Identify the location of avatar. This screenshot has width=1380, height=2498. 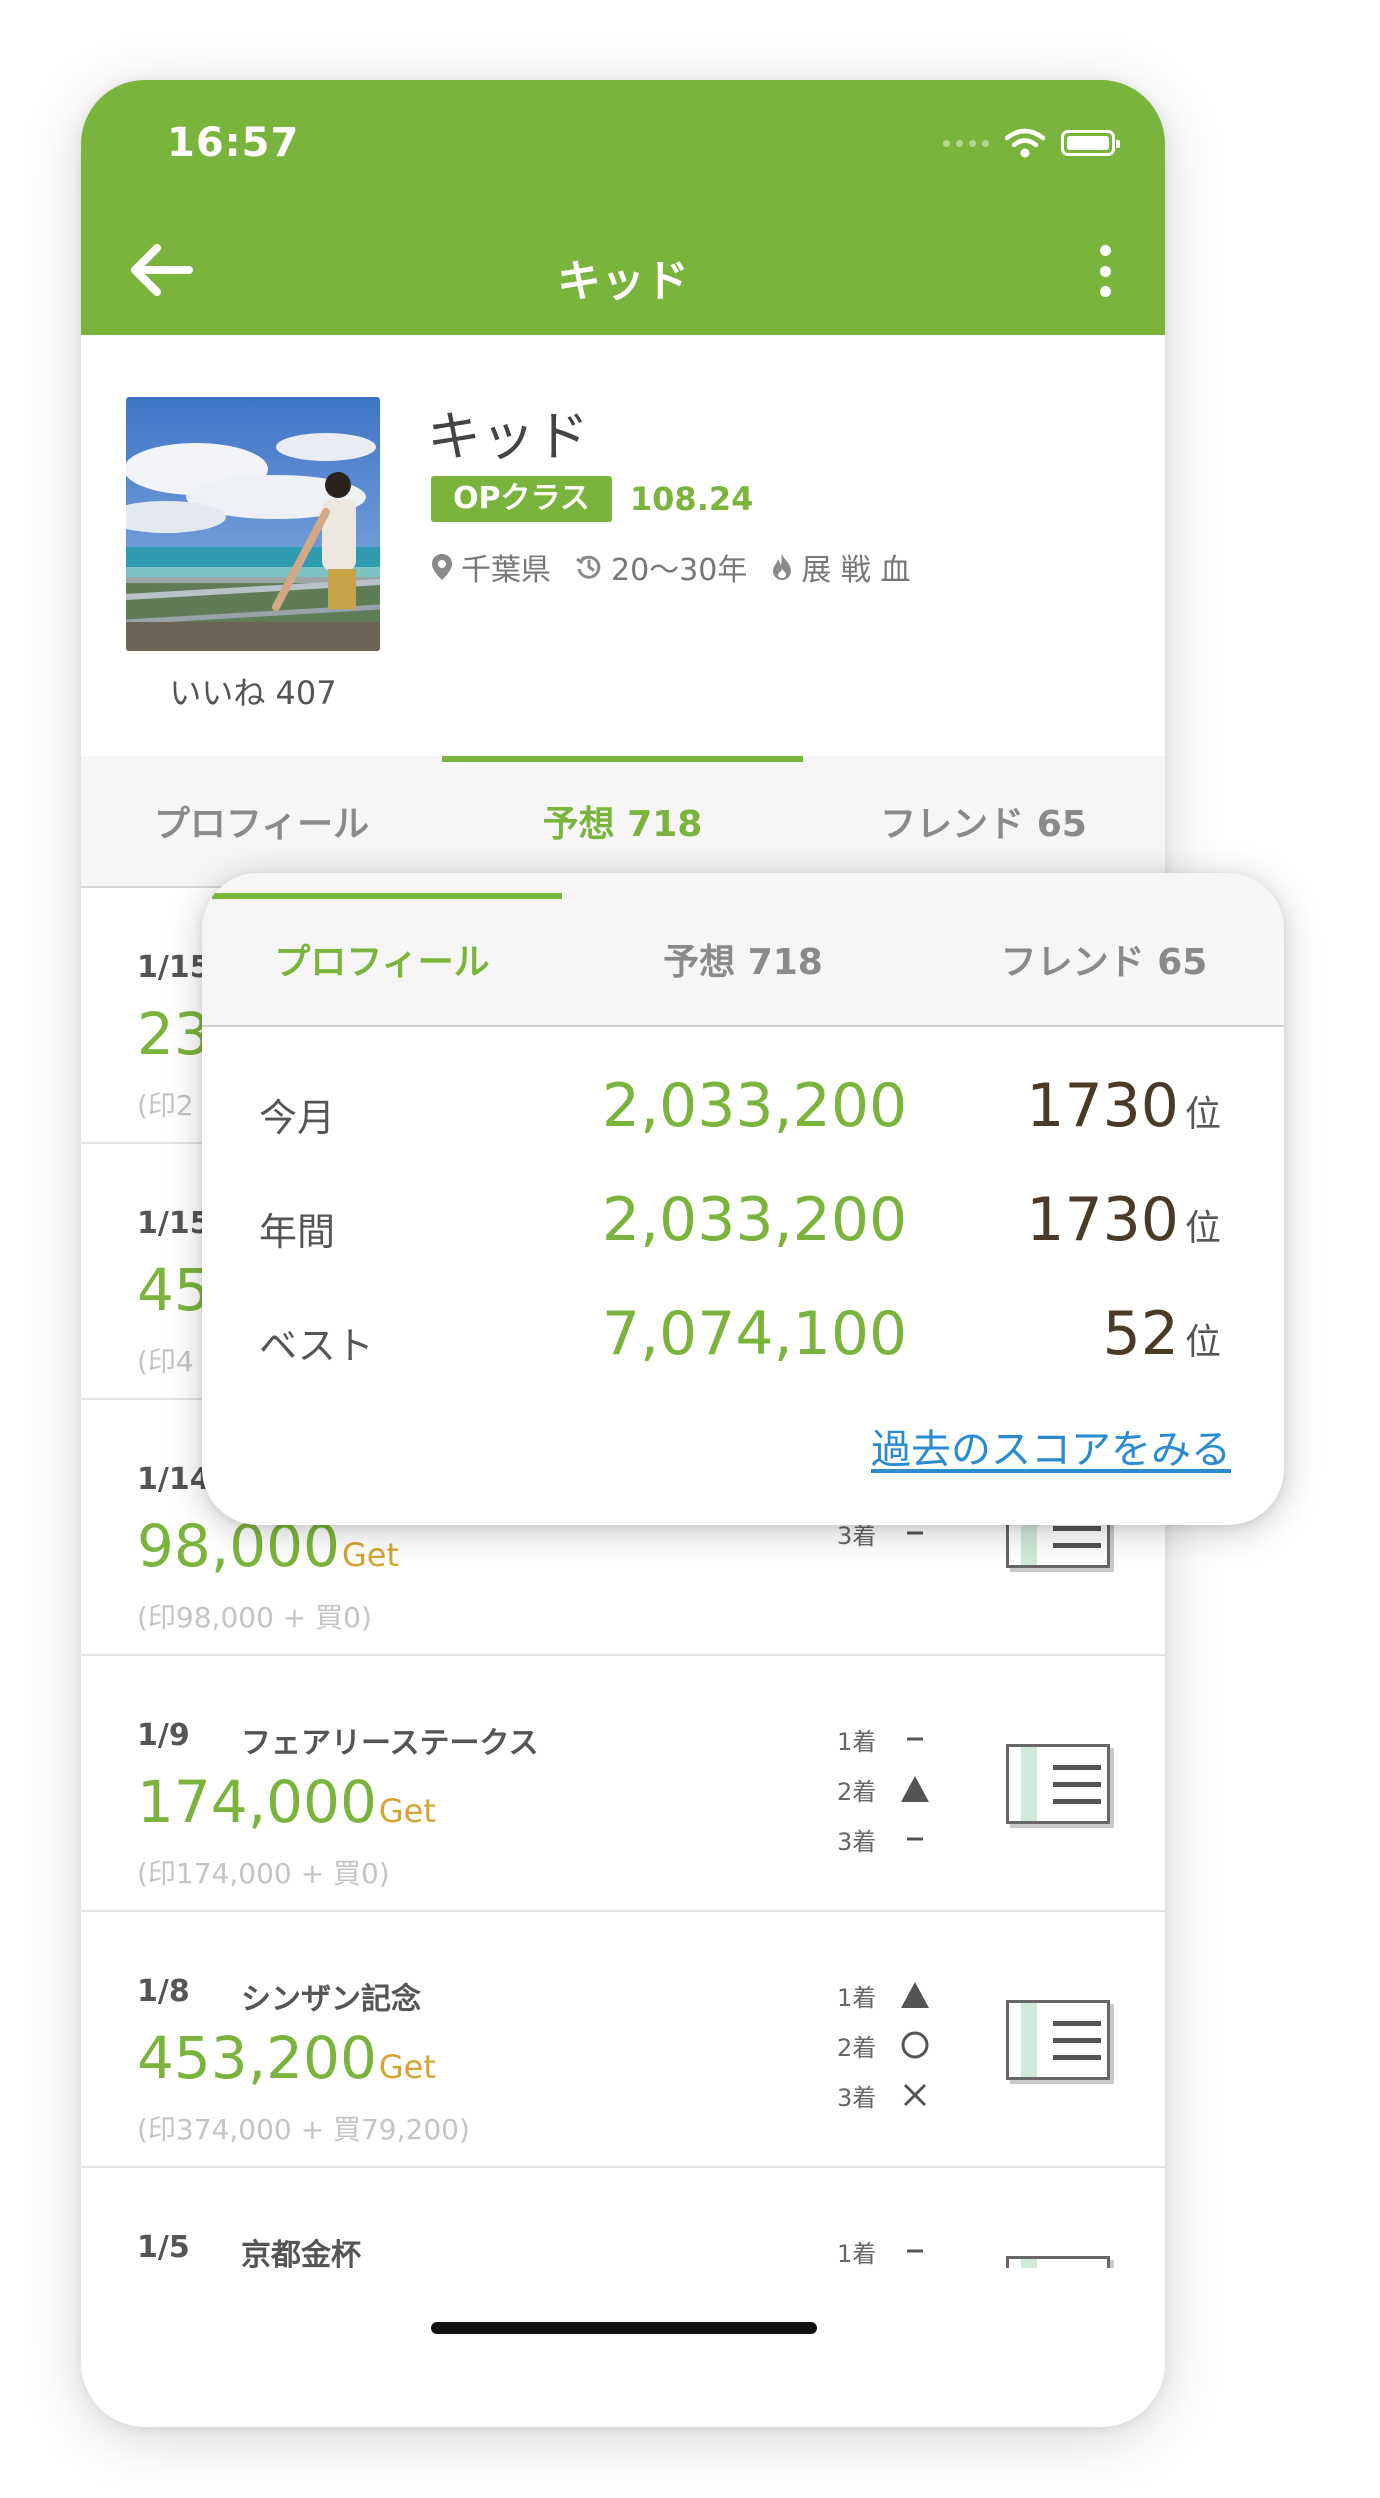
(253, 524).